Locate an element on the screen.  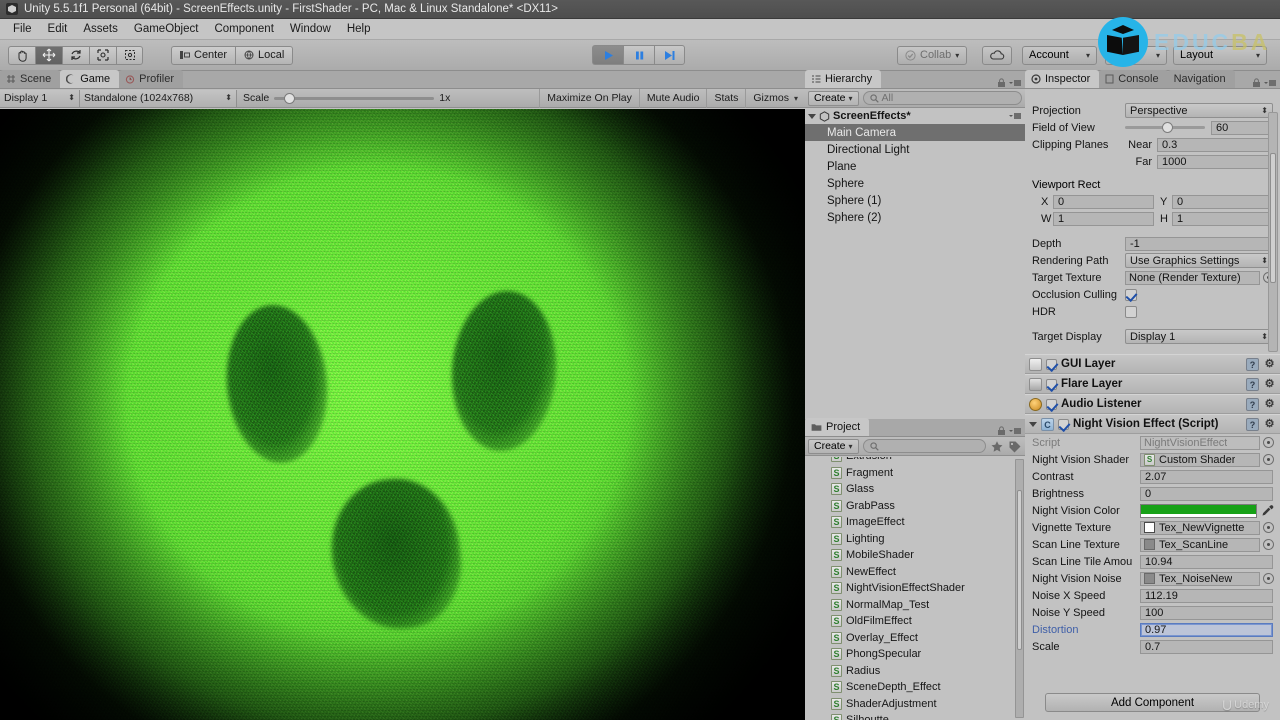
near-input: 0.3 is located at coordinates (1215, 144).